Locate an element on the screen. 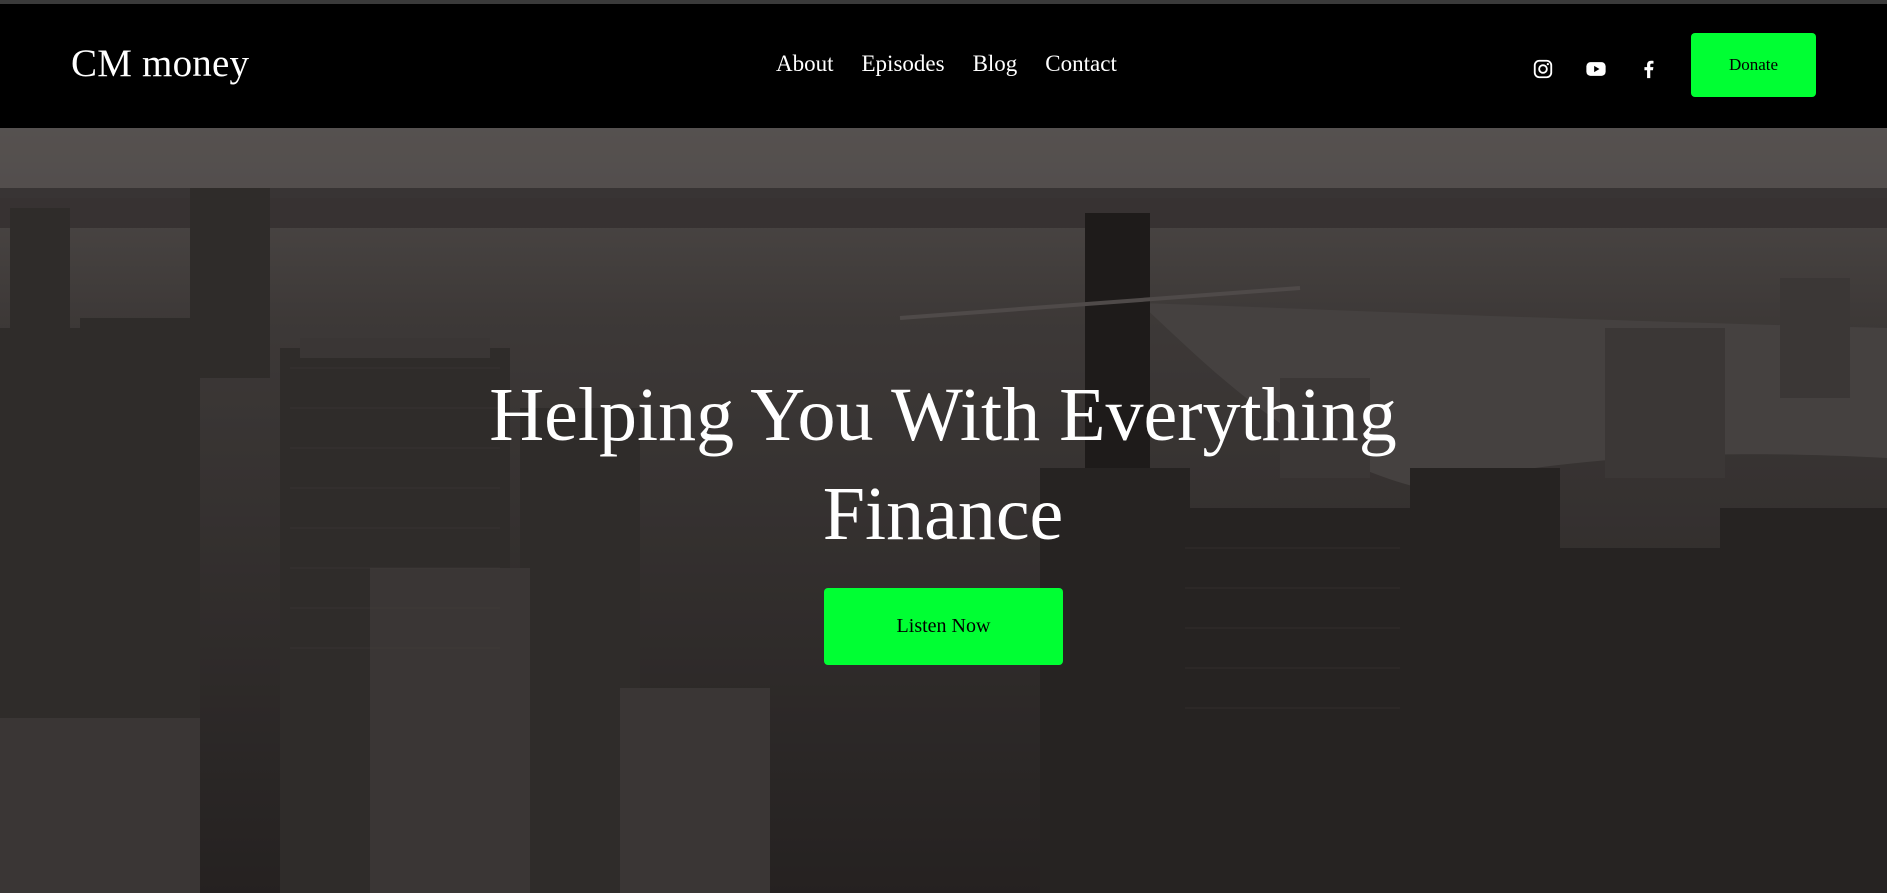  main-nav: About Episodes Blog Contact is located at coordinates (946, 63).